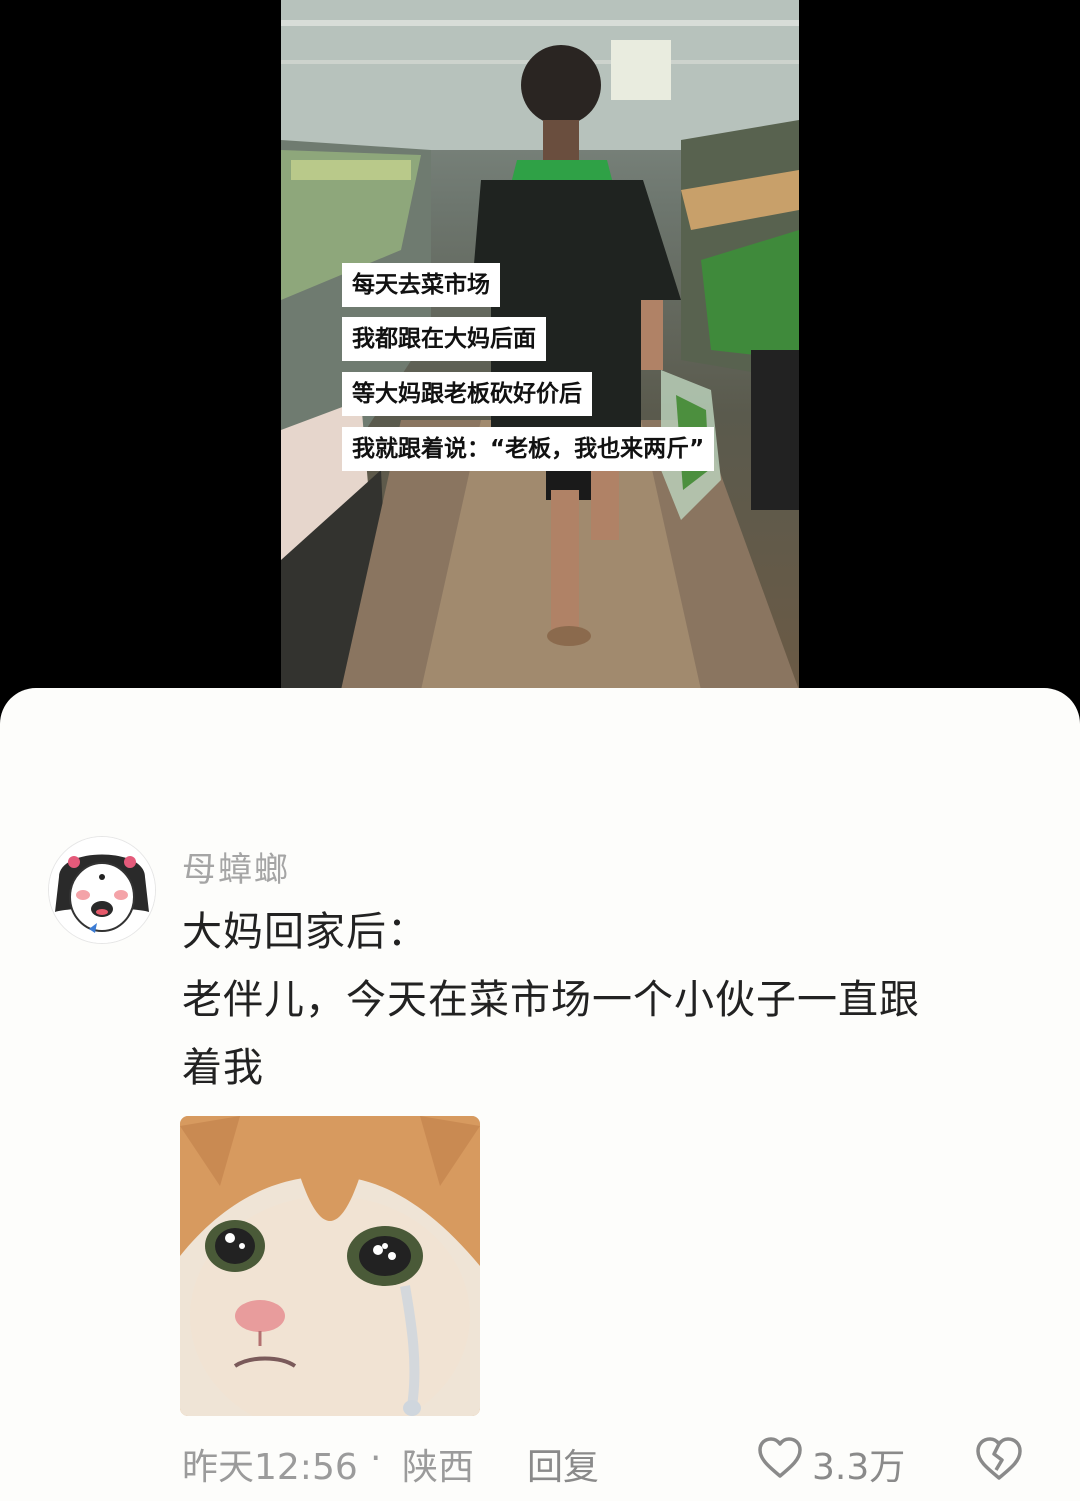  I want to click on like-count: 3.3万, so click(859, 1467).